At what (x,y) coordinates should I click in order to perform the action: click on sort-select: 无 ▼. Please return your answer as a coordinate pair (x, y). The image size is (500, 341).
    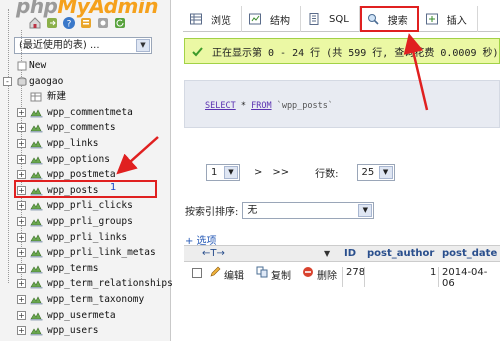
    Looking at the image, I should click on (308, 210).